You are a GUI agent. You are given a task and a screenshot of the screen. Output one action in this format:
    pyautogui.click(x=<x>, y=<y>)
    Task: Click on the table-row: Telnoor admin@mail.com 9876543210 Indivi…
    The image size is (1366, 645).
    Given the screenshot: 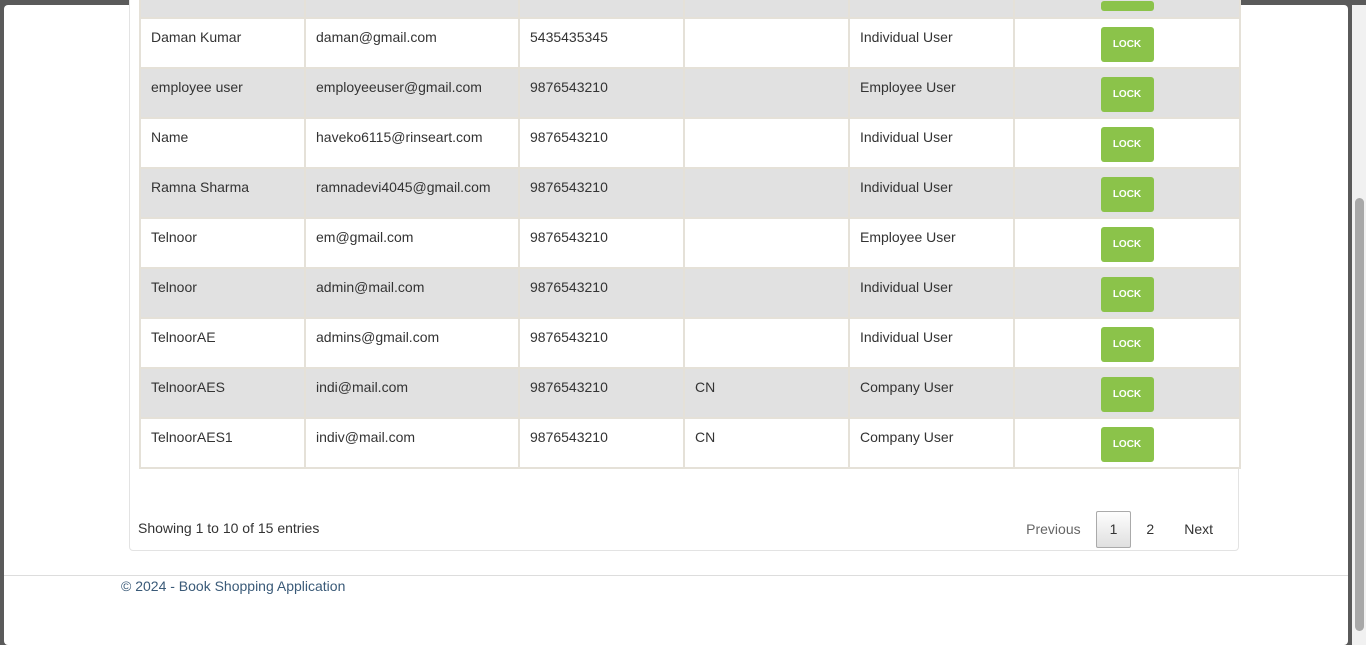 What is the action you would take?
    pyautogui.click(x=690, y=293)
    